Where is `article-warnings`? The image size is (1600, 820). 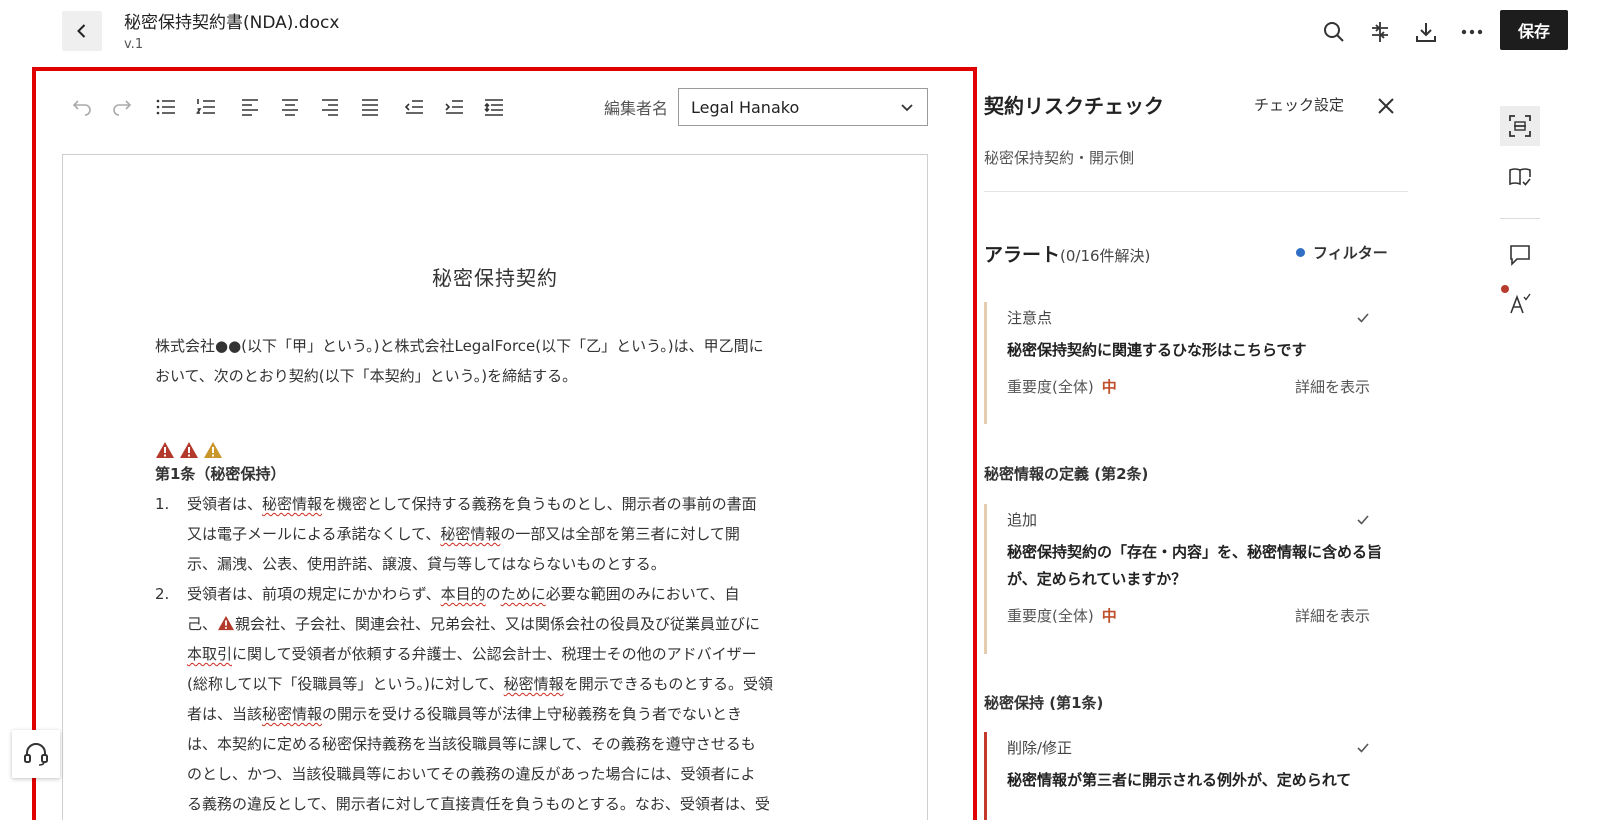 article-warnings is located at coordinates (497, 444).